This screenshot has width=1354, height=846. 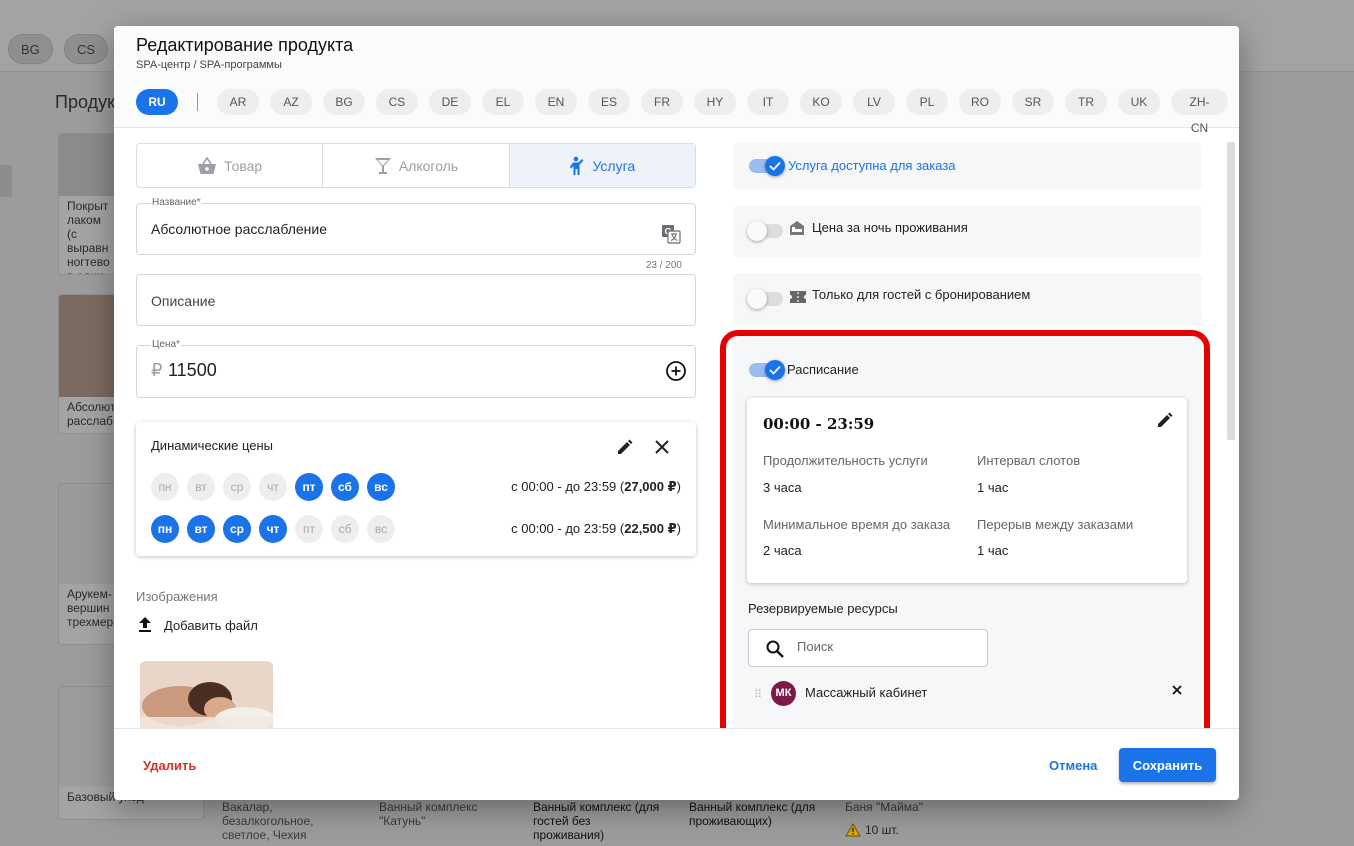 What do you see at coordinates (169, 765) in the screenshot?
I see `delete-button: Удалить` at bounding box center [169, 765].